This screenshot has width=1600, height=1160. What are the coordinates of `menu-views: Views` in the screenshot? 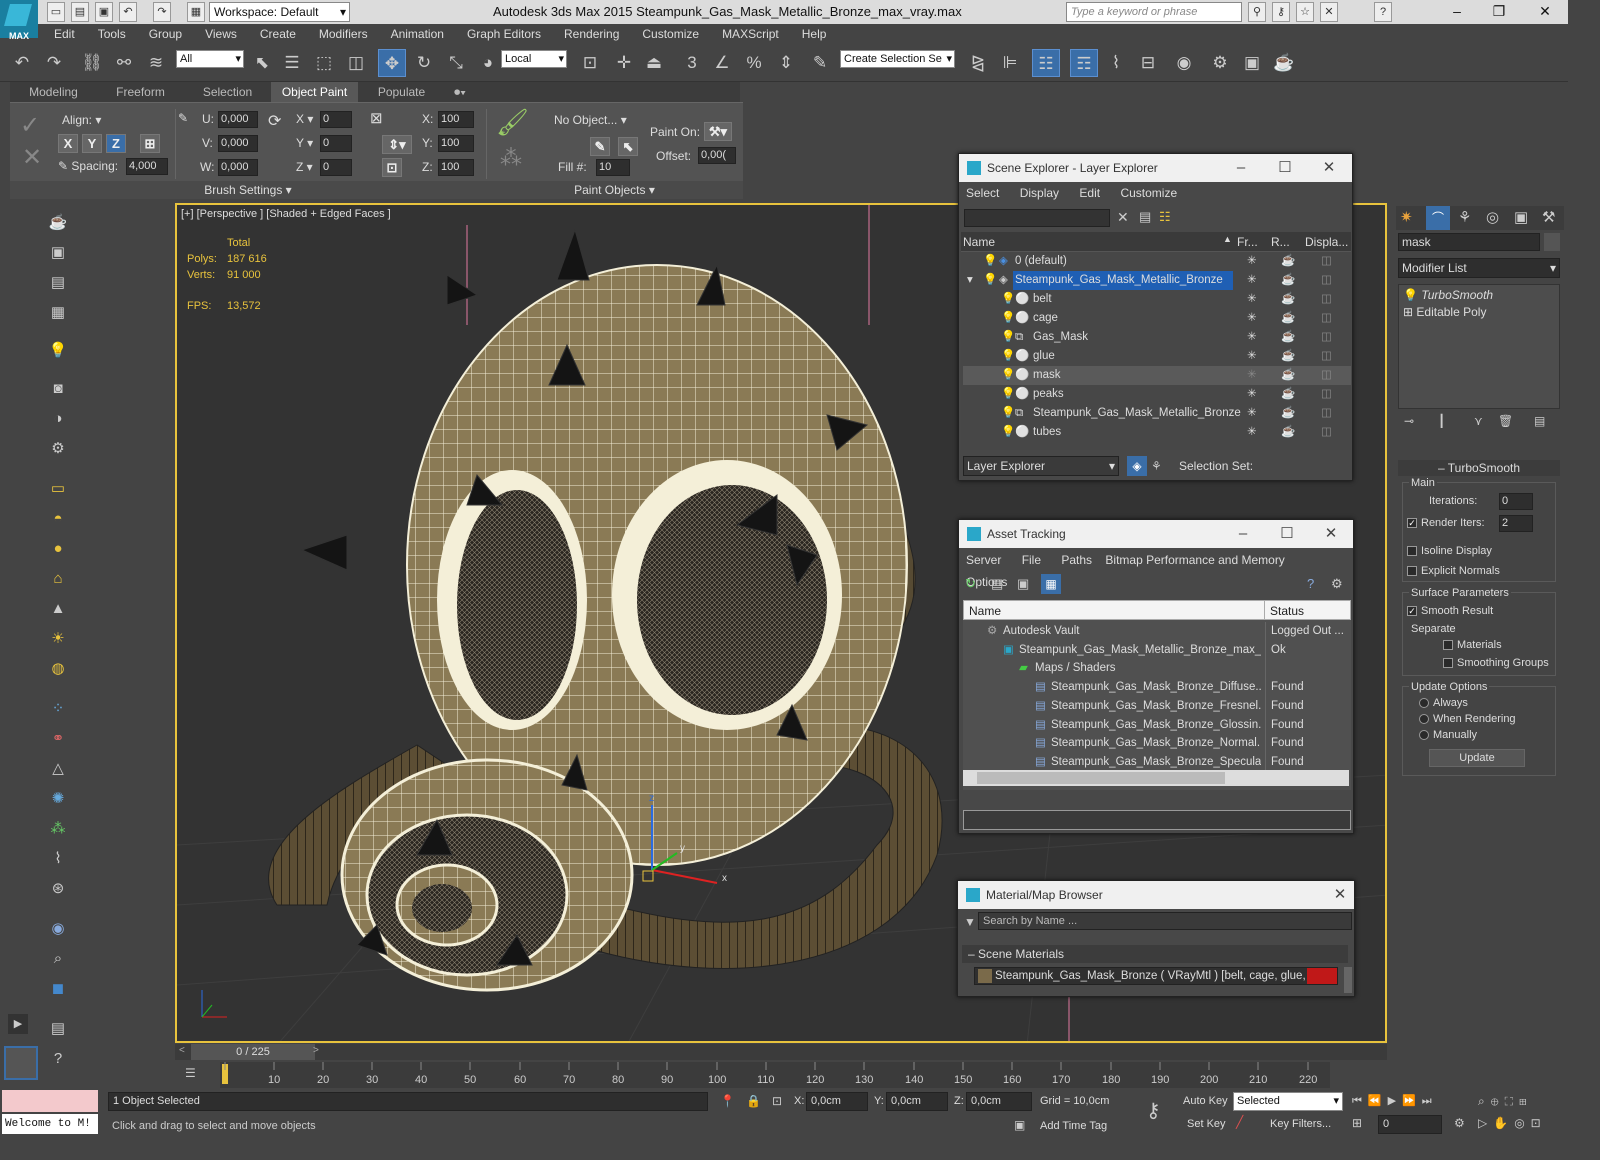 It's located at (221, 34).